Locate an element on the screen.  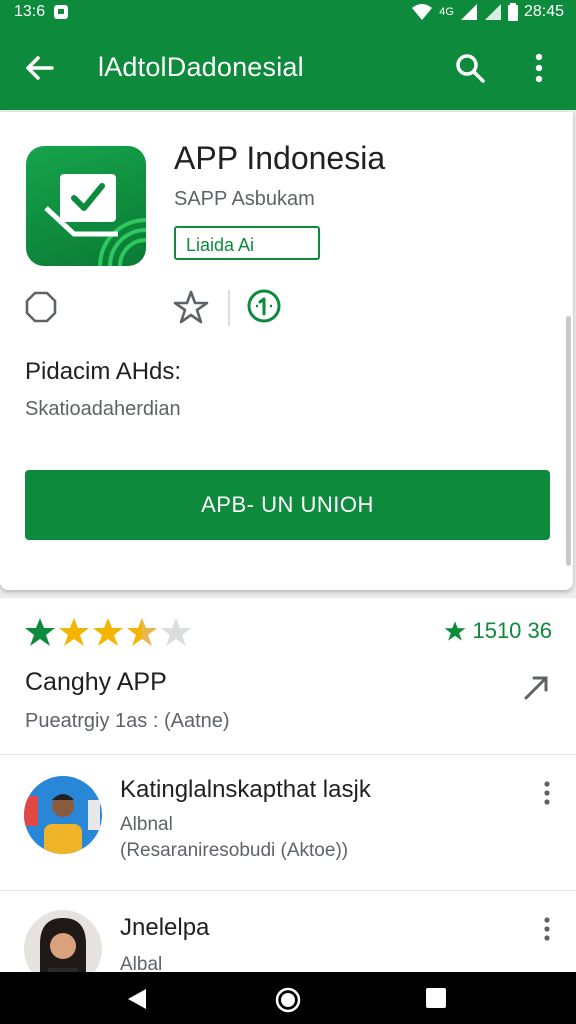
reviewer-name: Jnelelpa is located at coordinates (165, 927).